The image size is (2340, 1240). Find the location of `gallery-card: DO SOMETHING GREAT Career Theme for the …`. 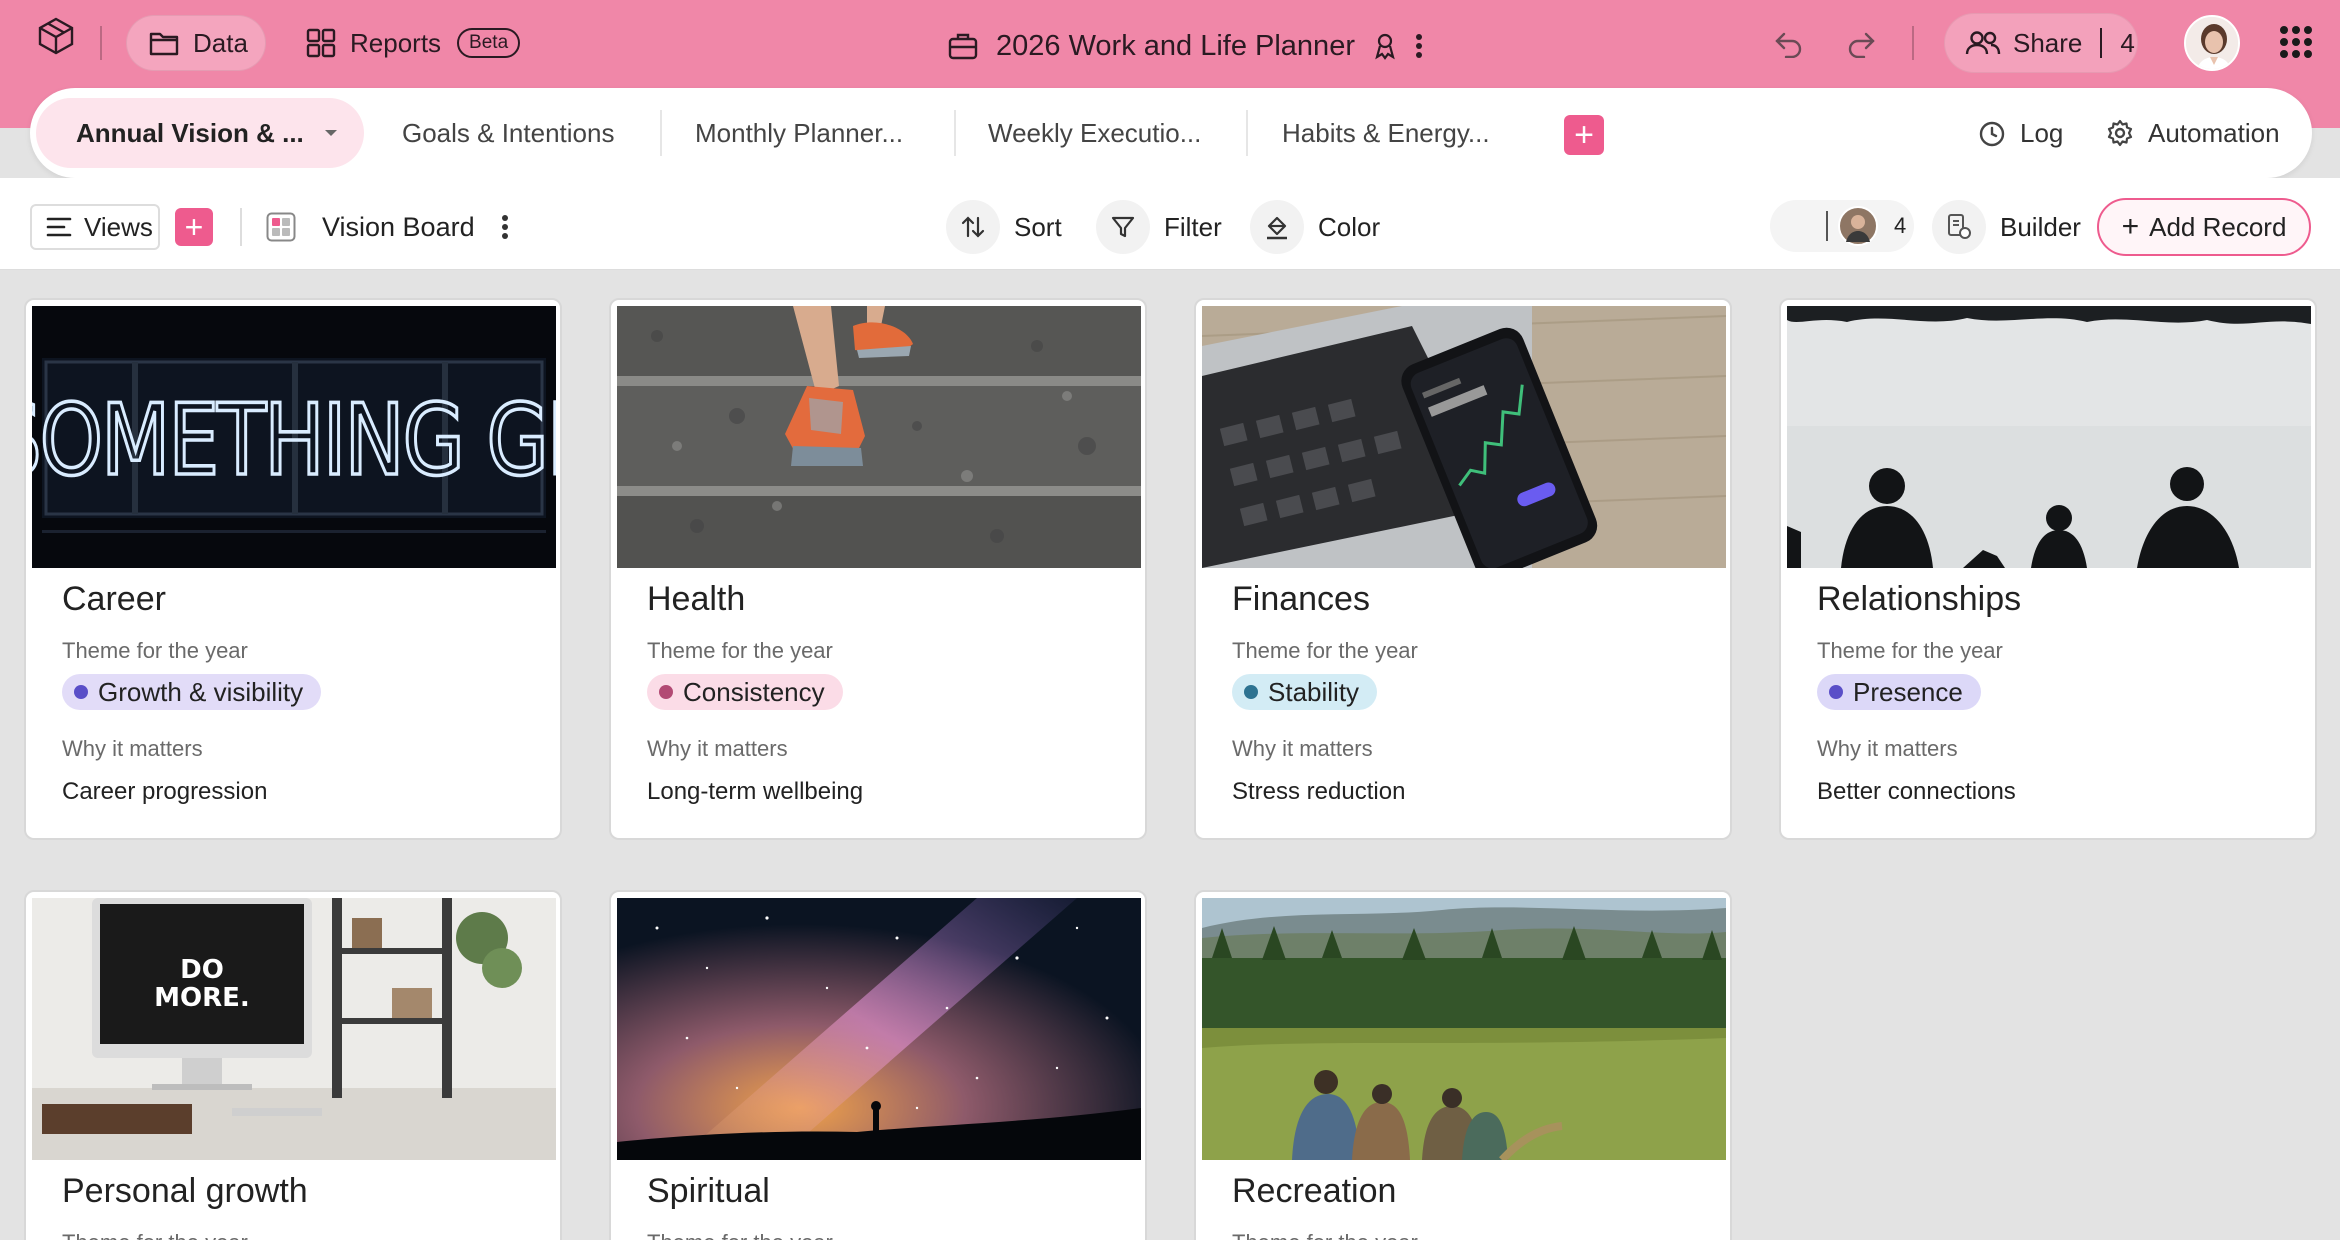

gallery-card: DO SOMETHING GREAT Career Theme for the … is located at coordinates (293, 569).